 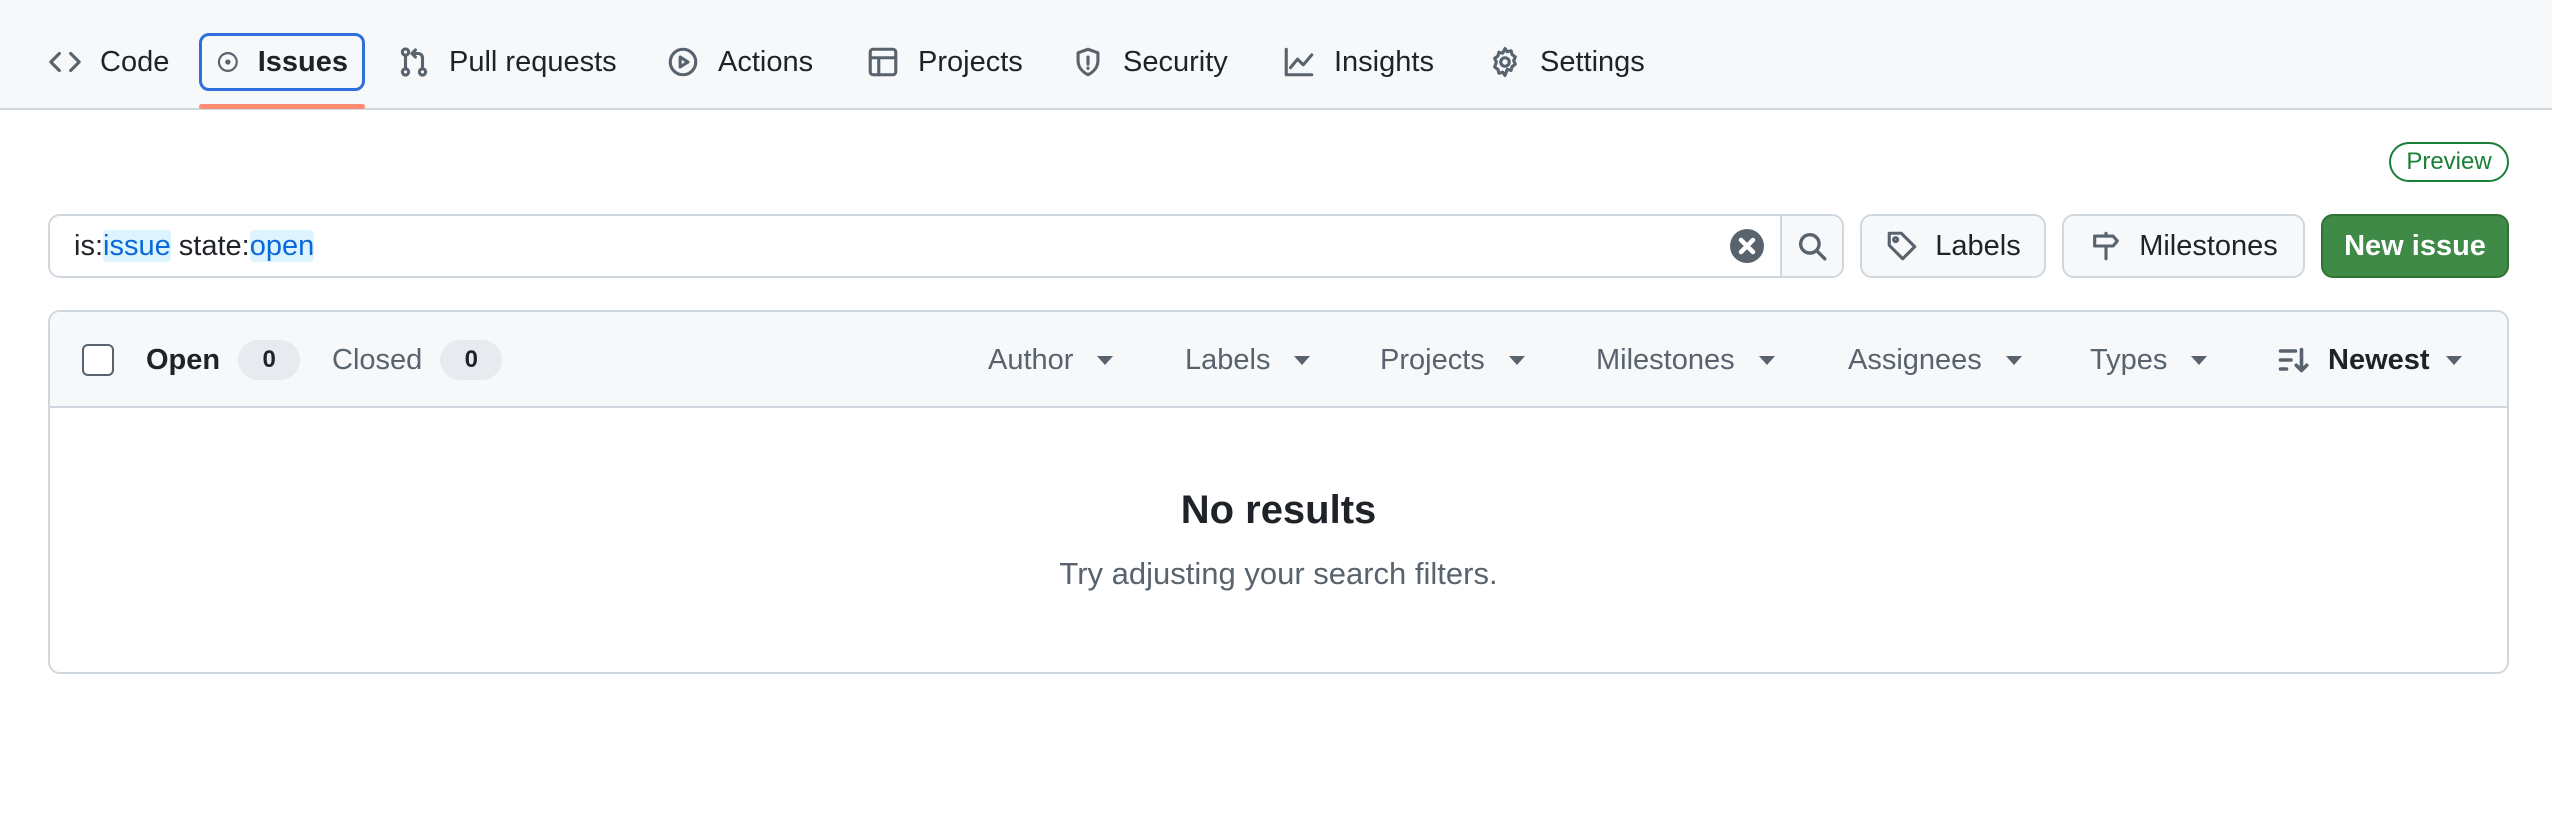 I want to click on tab-security: Security, so click(x=1149, y=62).